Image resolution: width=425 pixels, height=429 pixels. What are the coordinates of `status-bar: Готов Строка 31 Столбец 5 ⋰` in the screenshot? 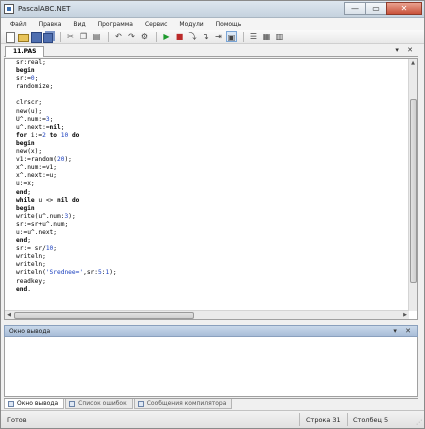 It's located at (212, 419).